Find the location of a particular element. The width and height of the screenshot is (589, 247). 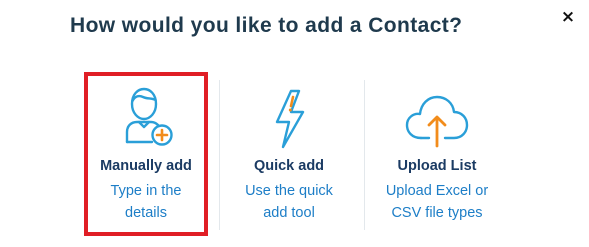

description-line: Use the quick is located at coordinates (289, 191).